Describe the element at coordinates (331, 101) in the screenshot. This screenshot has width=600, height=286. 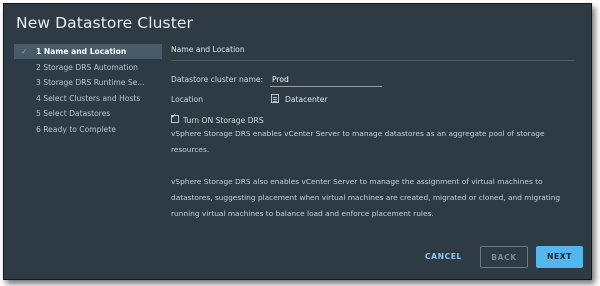
I see `location-row: Location Datacenter` at that location.